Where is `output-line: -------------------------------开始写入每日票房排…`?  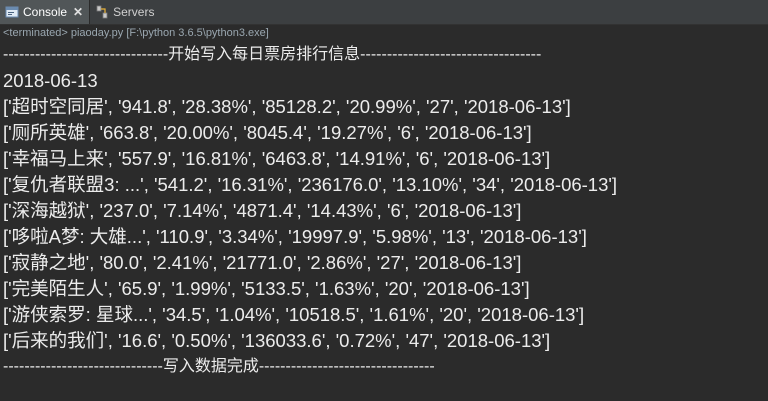
output-line: -------------------------------开始写入每日票房排… is located at coordinates (272, 54).